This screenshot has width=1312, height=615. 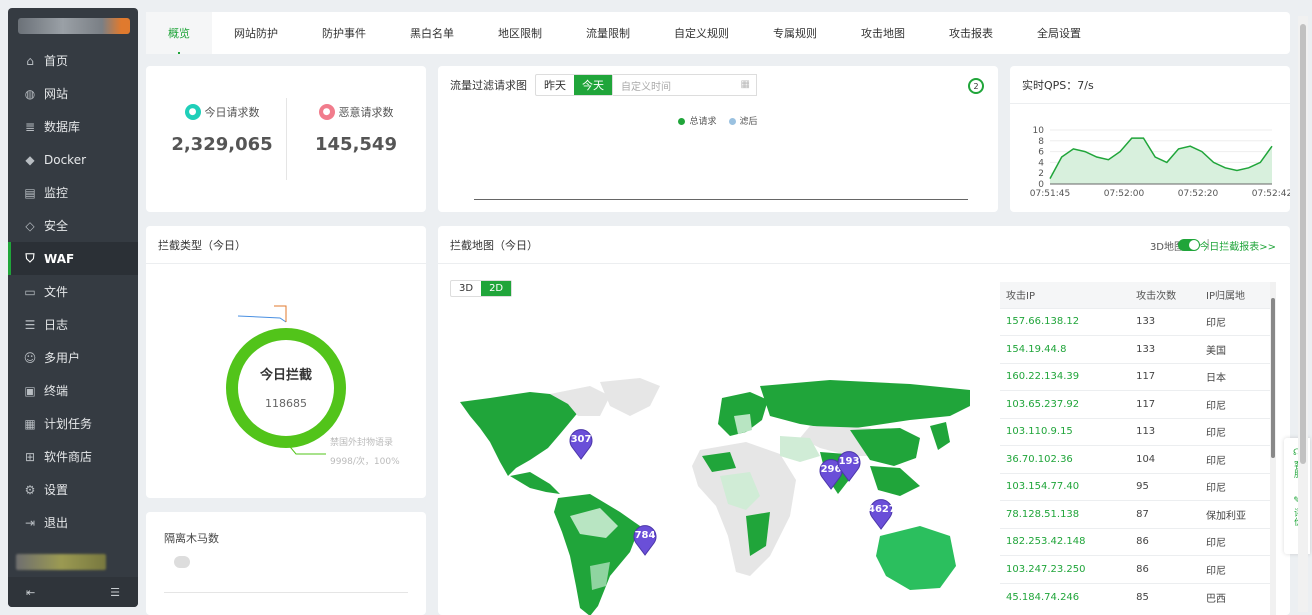 What do you see at coordinates (280, 313) in the screenshot?
I see `label-line-orange` at bounding box center [280, 313].